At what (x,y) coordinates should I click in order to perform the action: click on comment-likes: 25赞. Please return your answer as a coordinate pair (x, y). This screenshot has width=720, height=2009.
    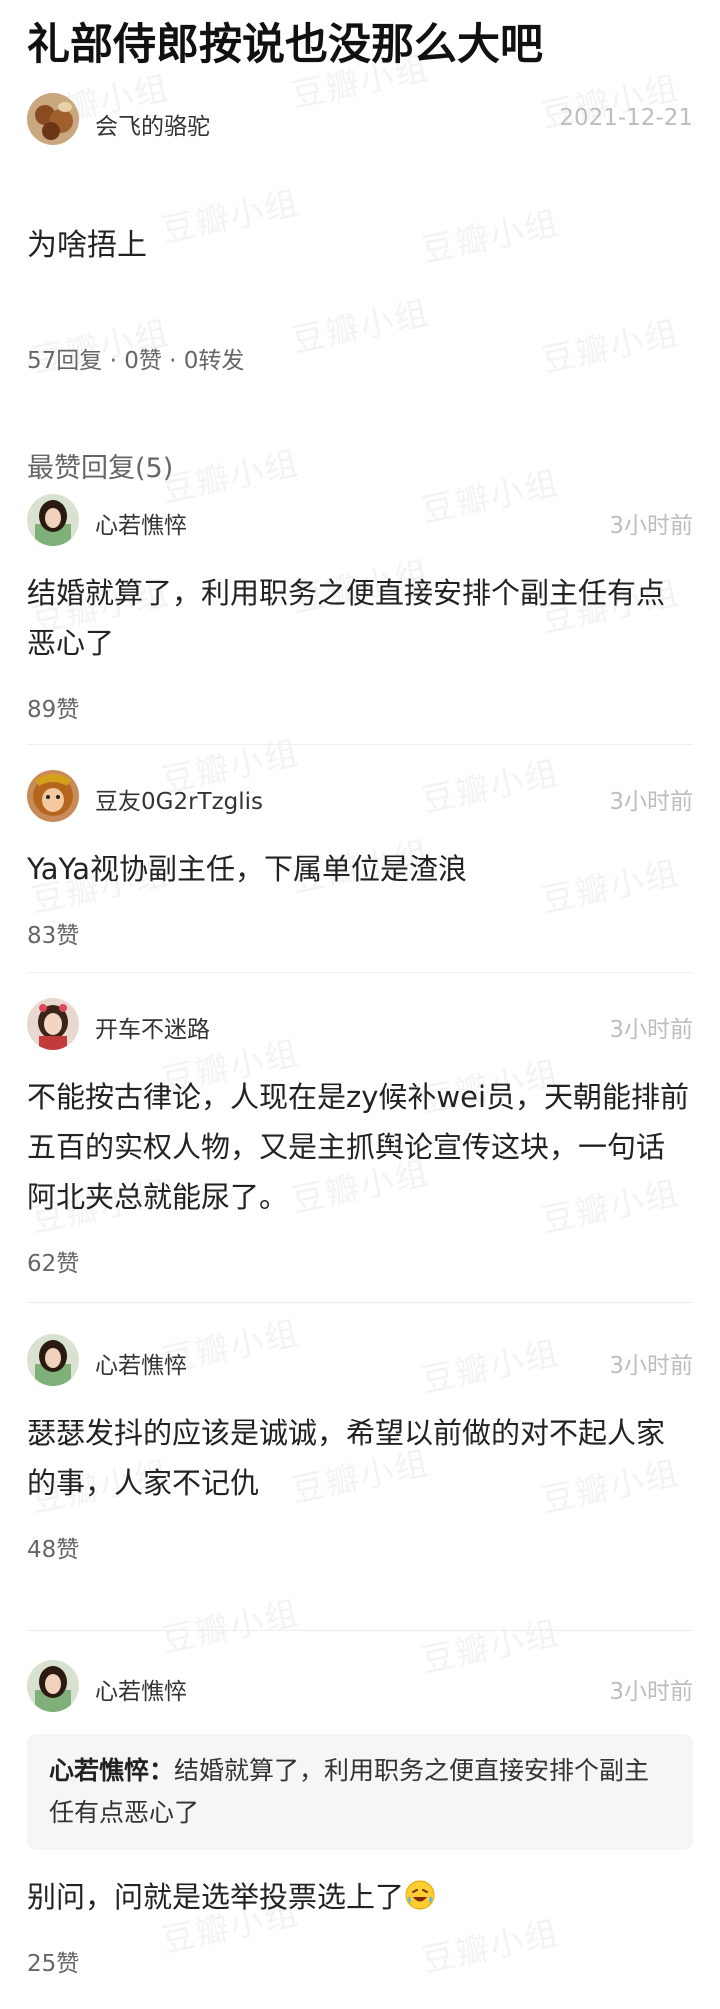
    Looking at the image, I should click on (360, 1961).